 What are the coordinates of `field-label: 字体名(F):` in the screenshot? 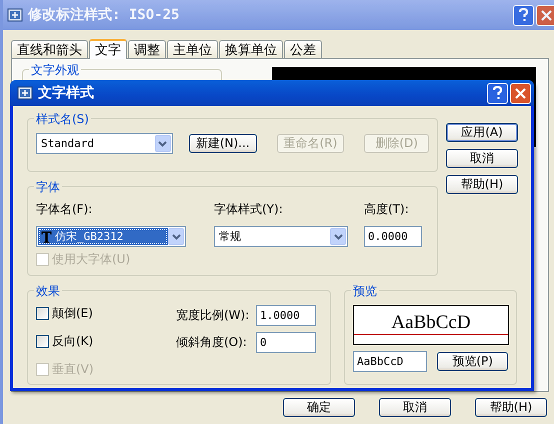 It's located at (65, 209).